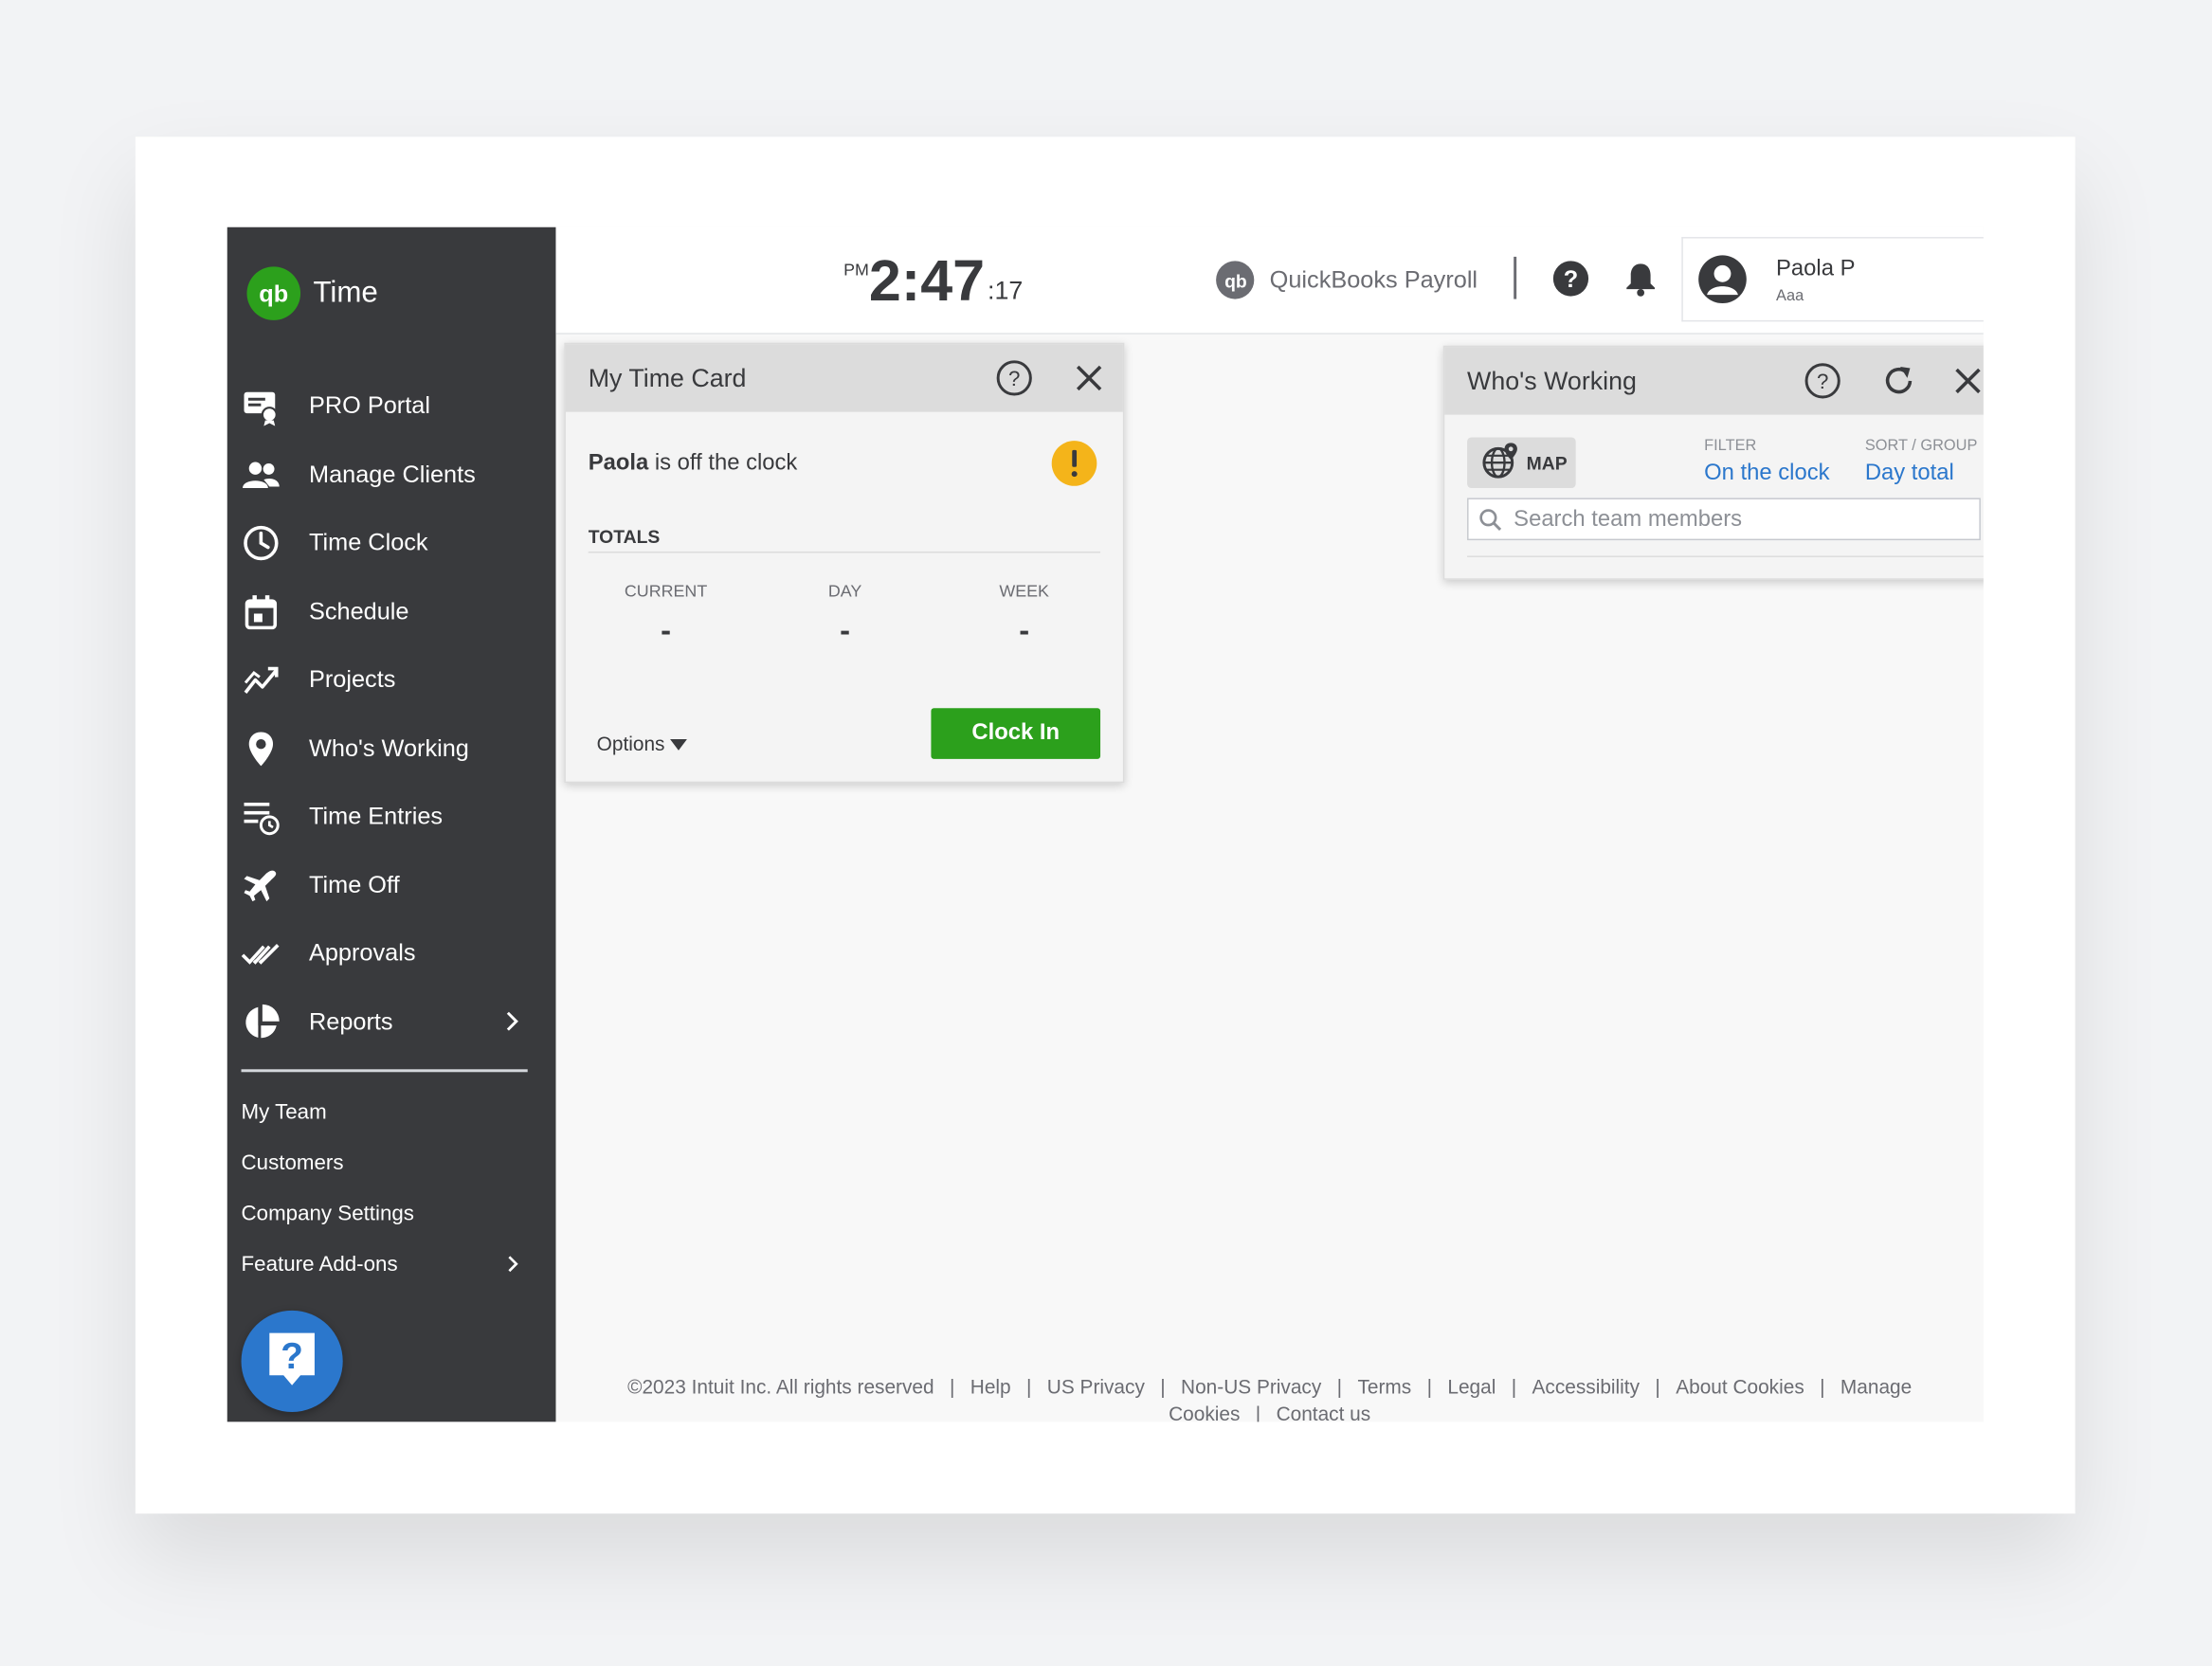 The height and width of the screenshot is (1666, 2212). I want to click on footer-link-about-cookies: About Cookies, so click(1740, 1386).